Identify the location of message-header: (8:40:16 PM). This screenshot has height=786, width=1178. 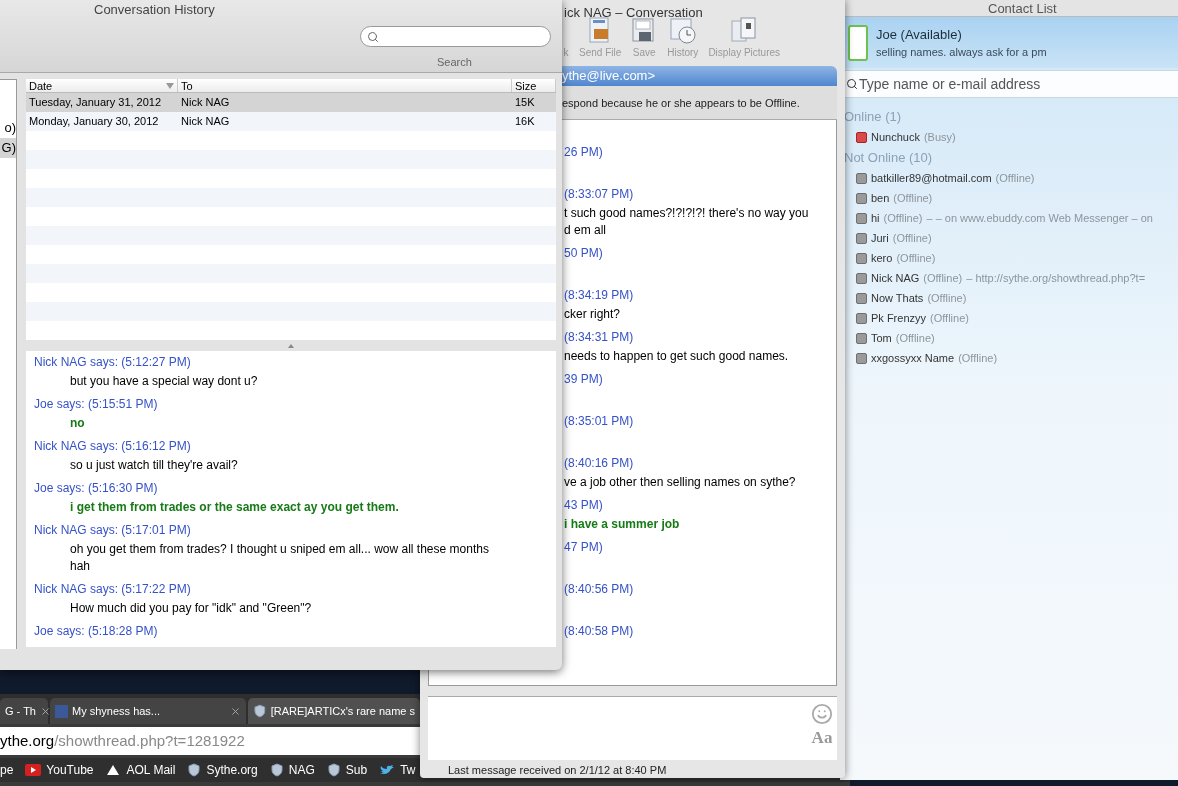
(599, 463).